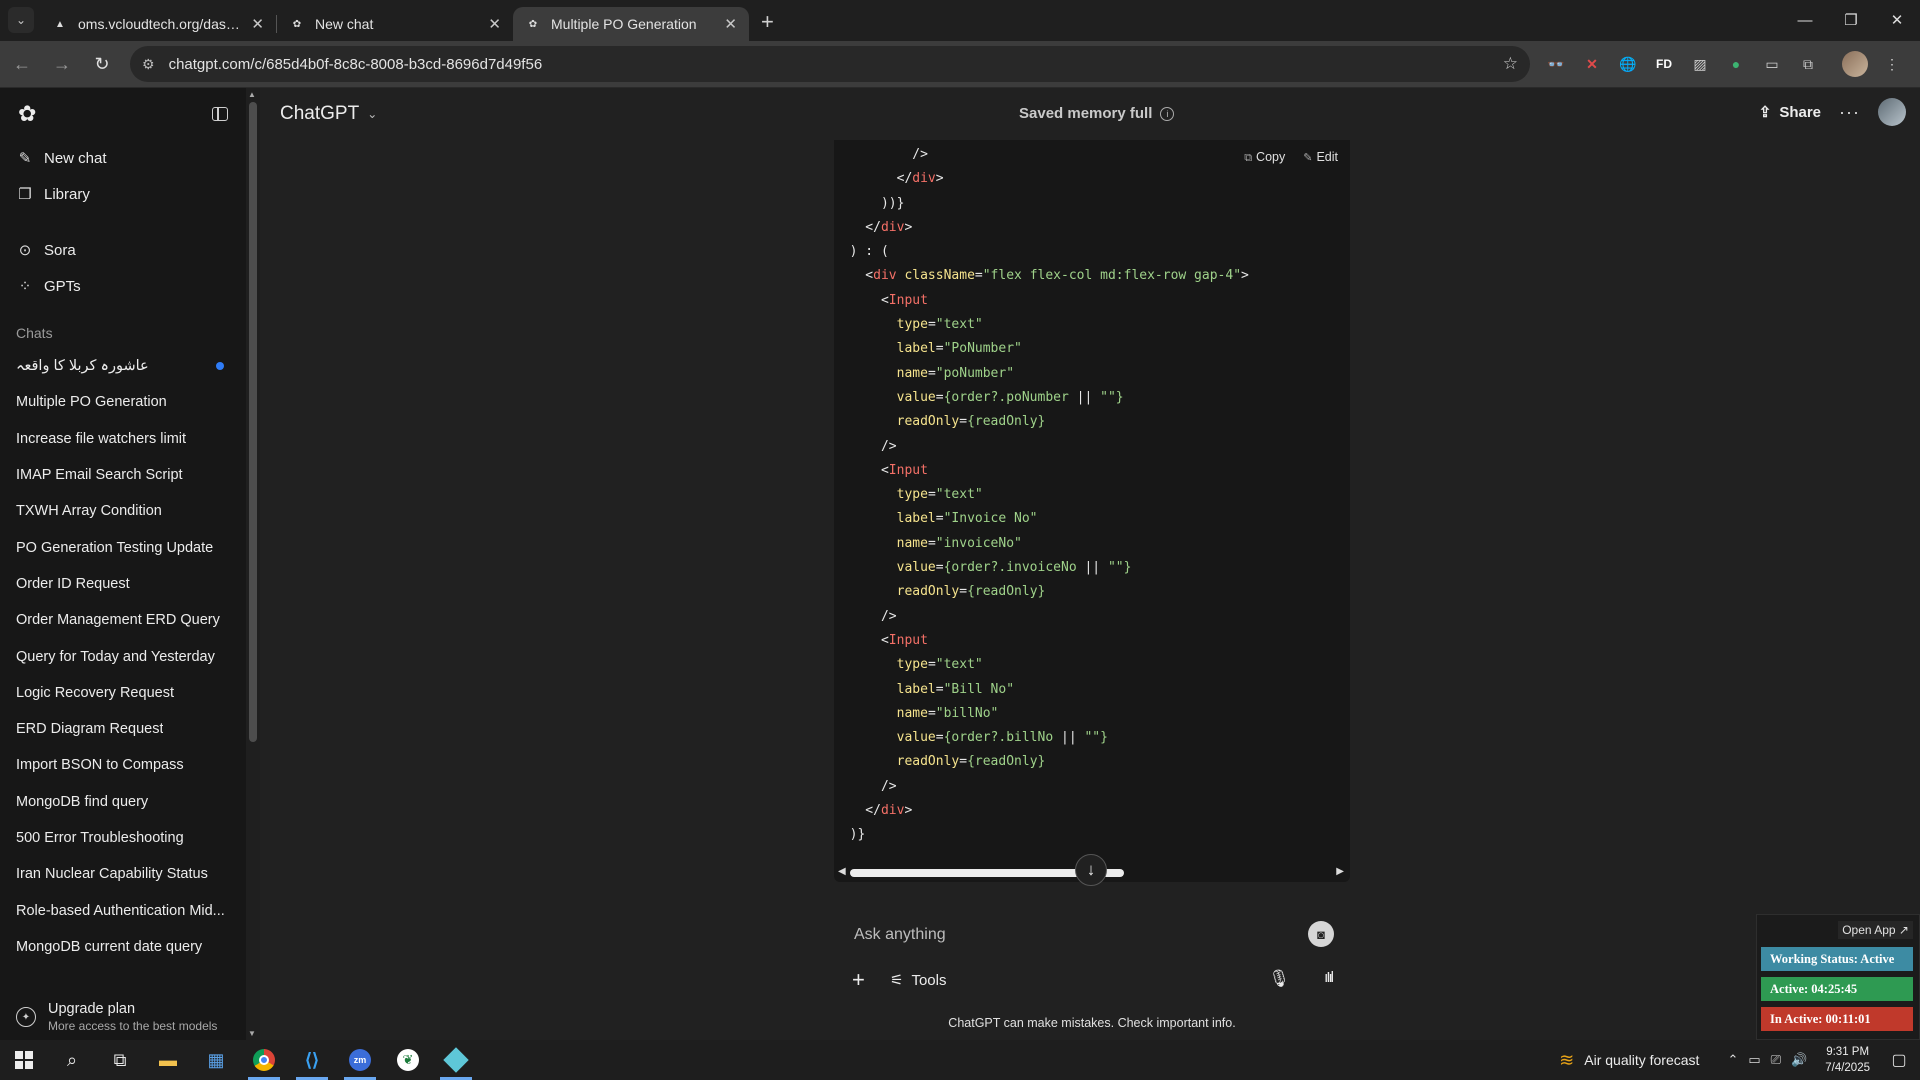 This screenshot has height=1080, width=1920. What do you see at coordinates (123, 547) in the screenshot?
I see `chat-history-item: PO Generation Testing Update` at bounding box center [123, 547].